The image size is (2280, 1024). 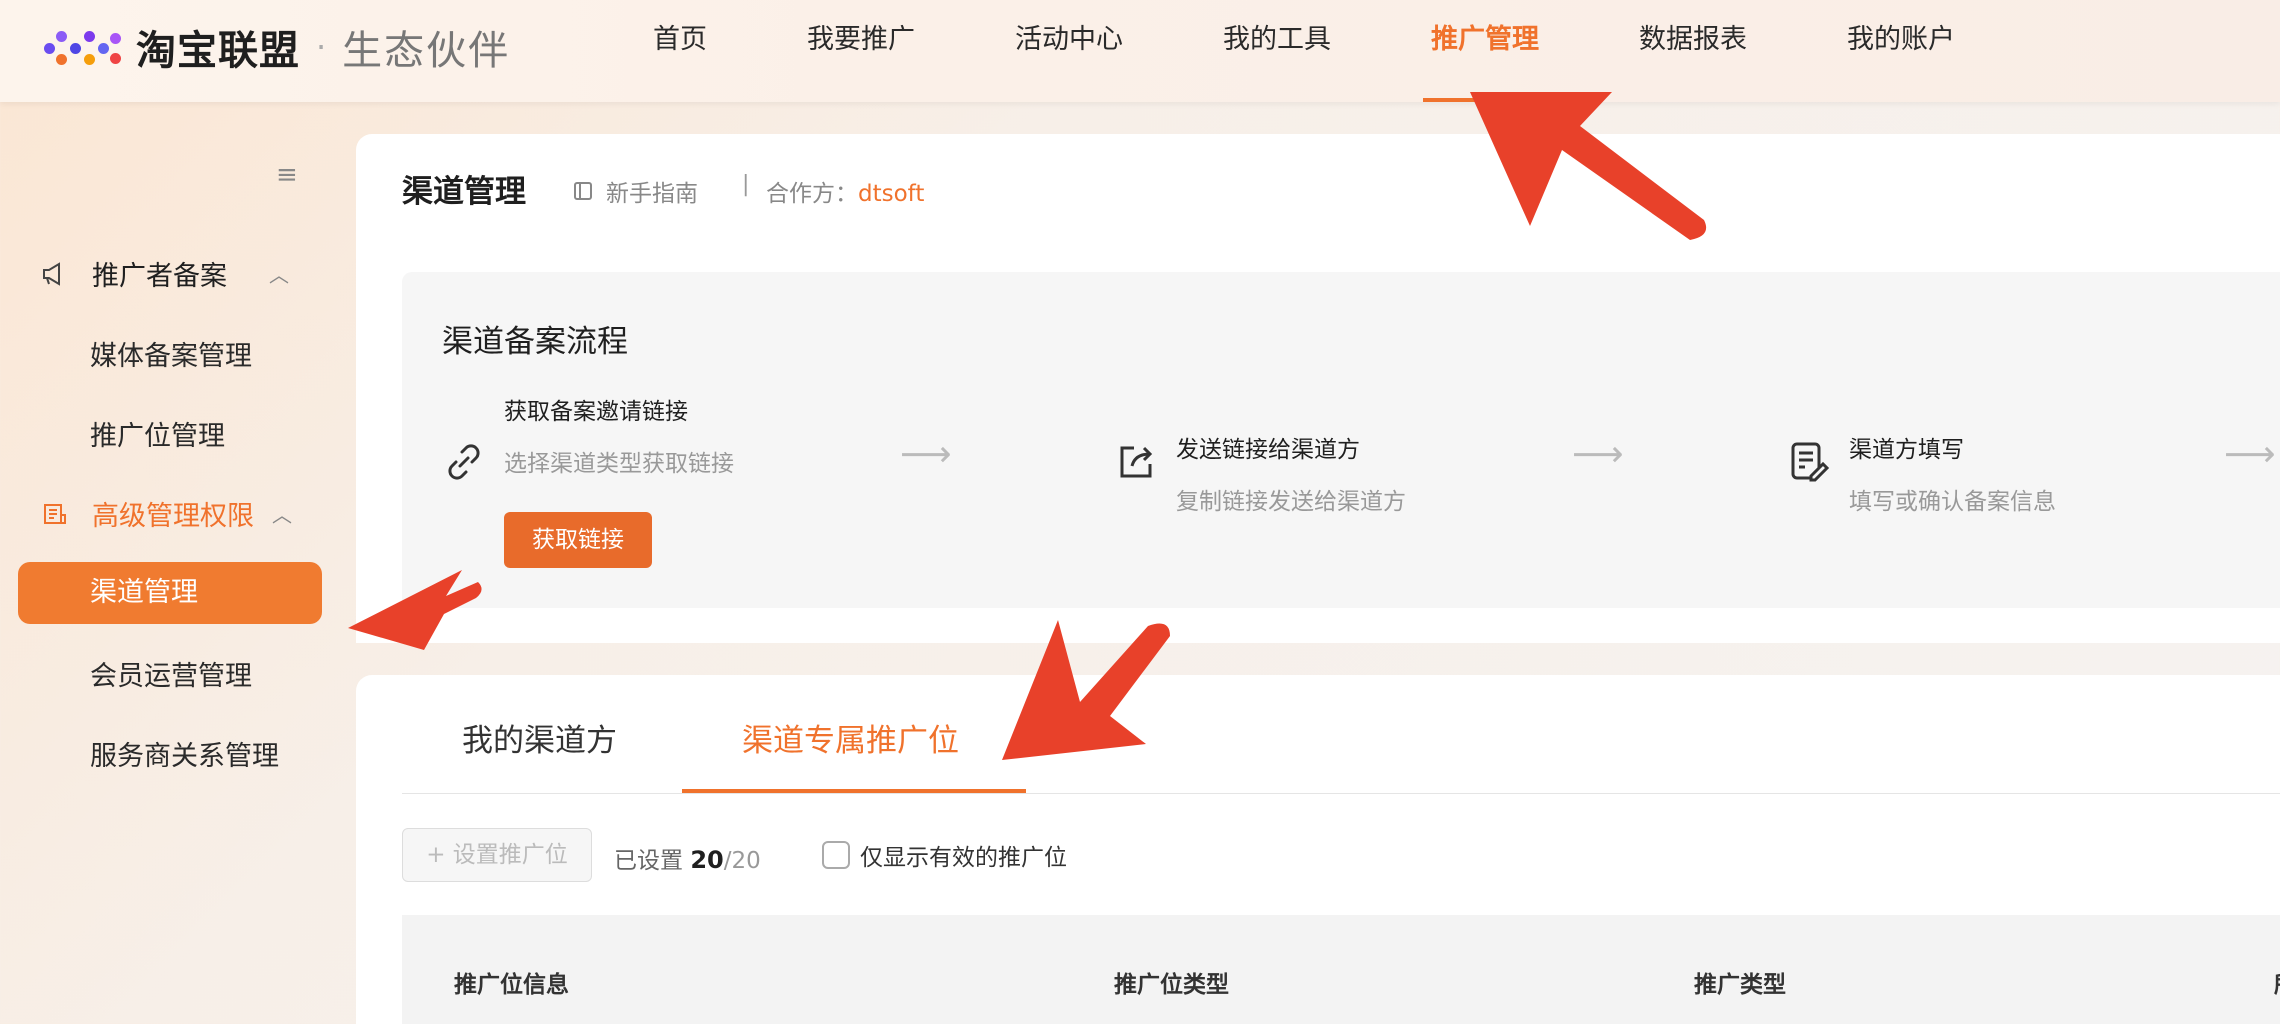 What do you see at coordinates (218, 51) in the screenshot?
I see `brand-name: 淘宝联盟` at bounding box center [218, 51].